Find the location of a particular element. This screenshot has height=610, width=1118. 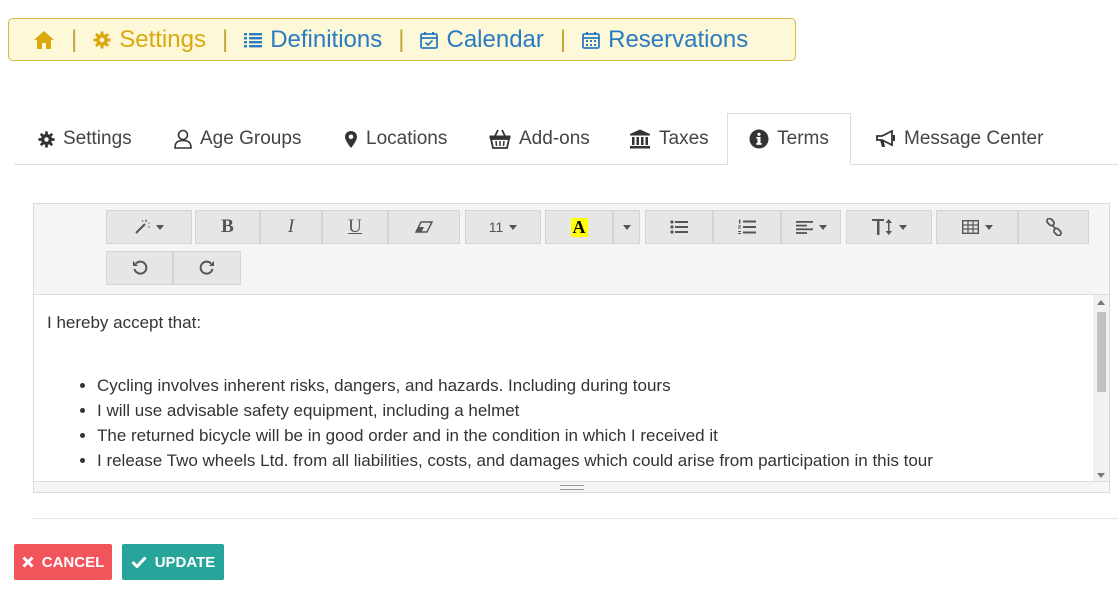

tab-label: Add-ons is located at coordinates (554, 138).